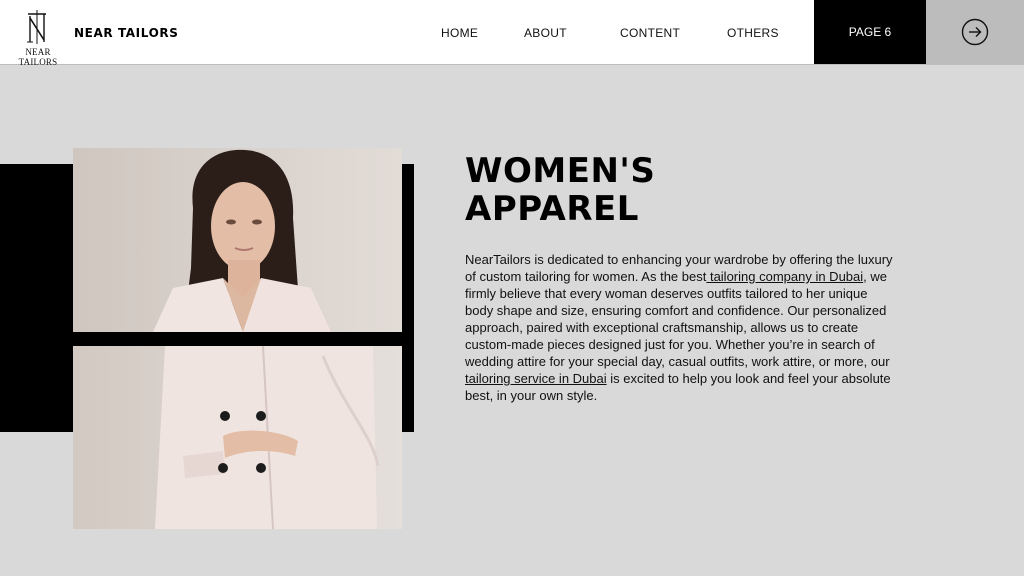 Image resolution: width=1024 pixels, height=576 pixels. I want to click on tailoring-company-link: tailoring company in Dubai, so click(784, 276).